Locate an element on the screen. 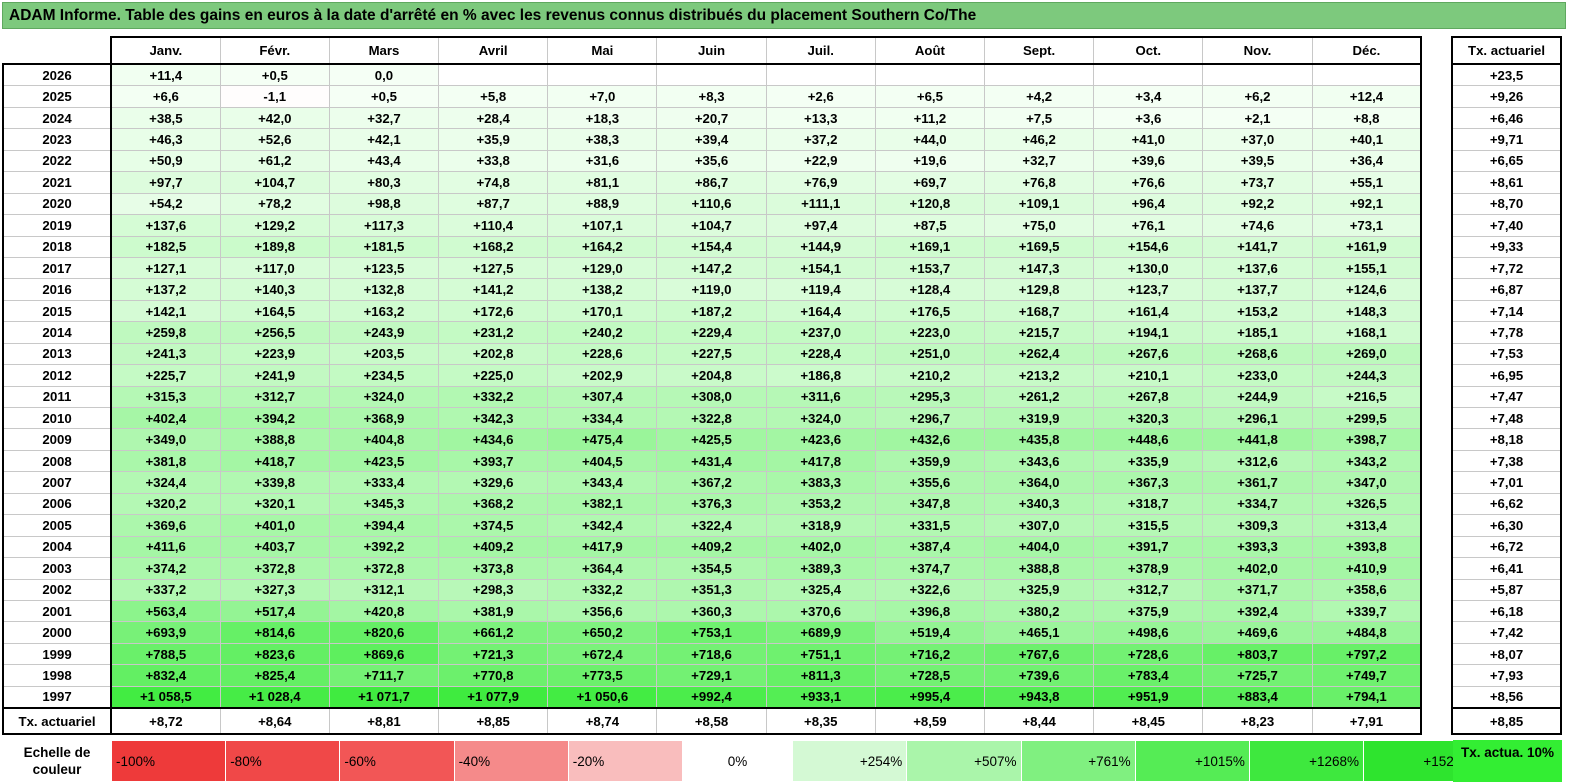 This screenshot has width=1571, height=783. scale-step: +761% is located at coordinates (1078, 761).